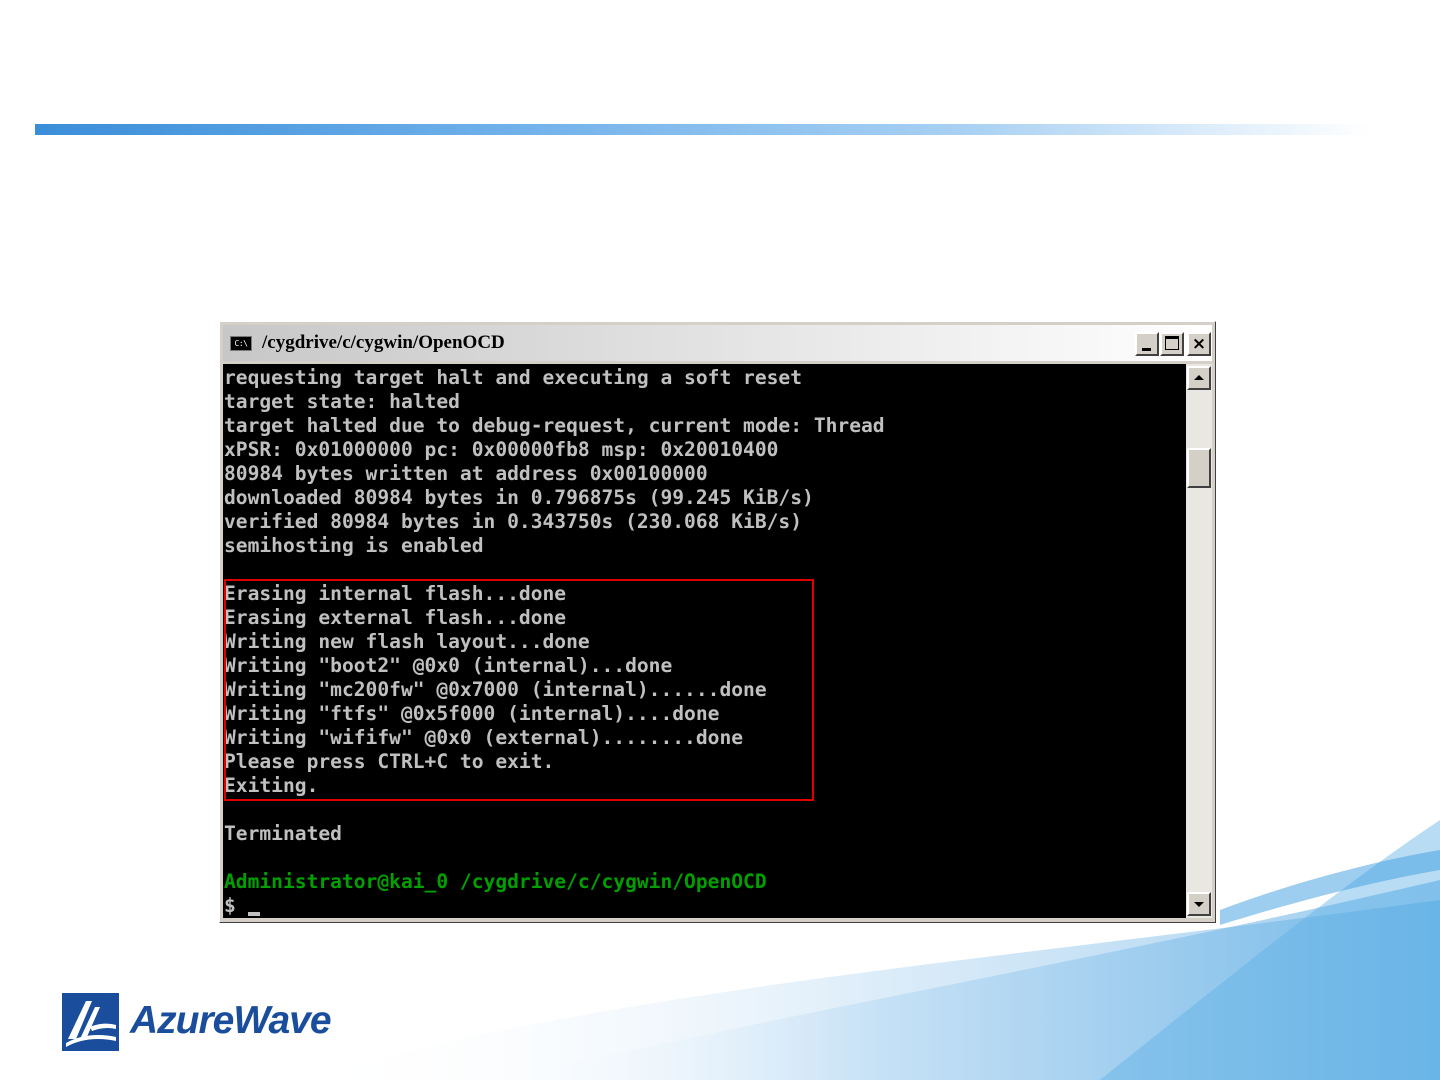 The height and width of the screenshot is (1080, 1440). Describe the element at coordinates (554, 906) in the screenshot. I see `prompt-line: $` at that location.